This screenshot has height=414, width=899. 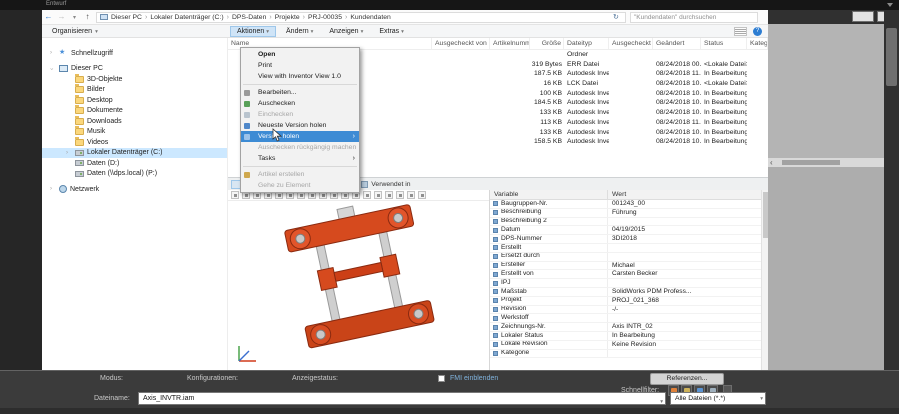 I want to click on value-column-header: Wert, so click(x=688, y=195).